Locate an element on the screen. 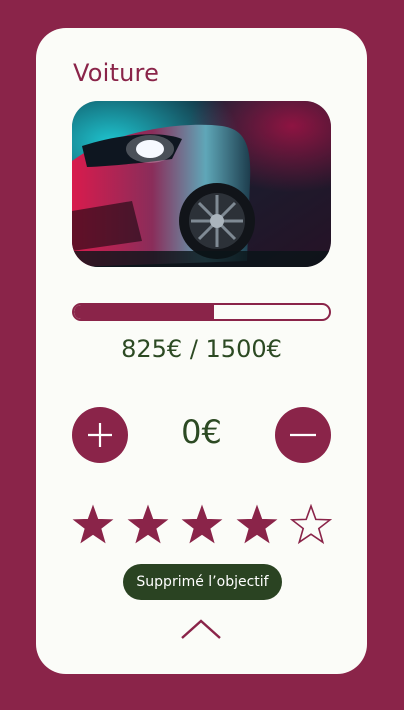 The image size is (404, 710). remove-amount-button is located at coordinates (303, 435).